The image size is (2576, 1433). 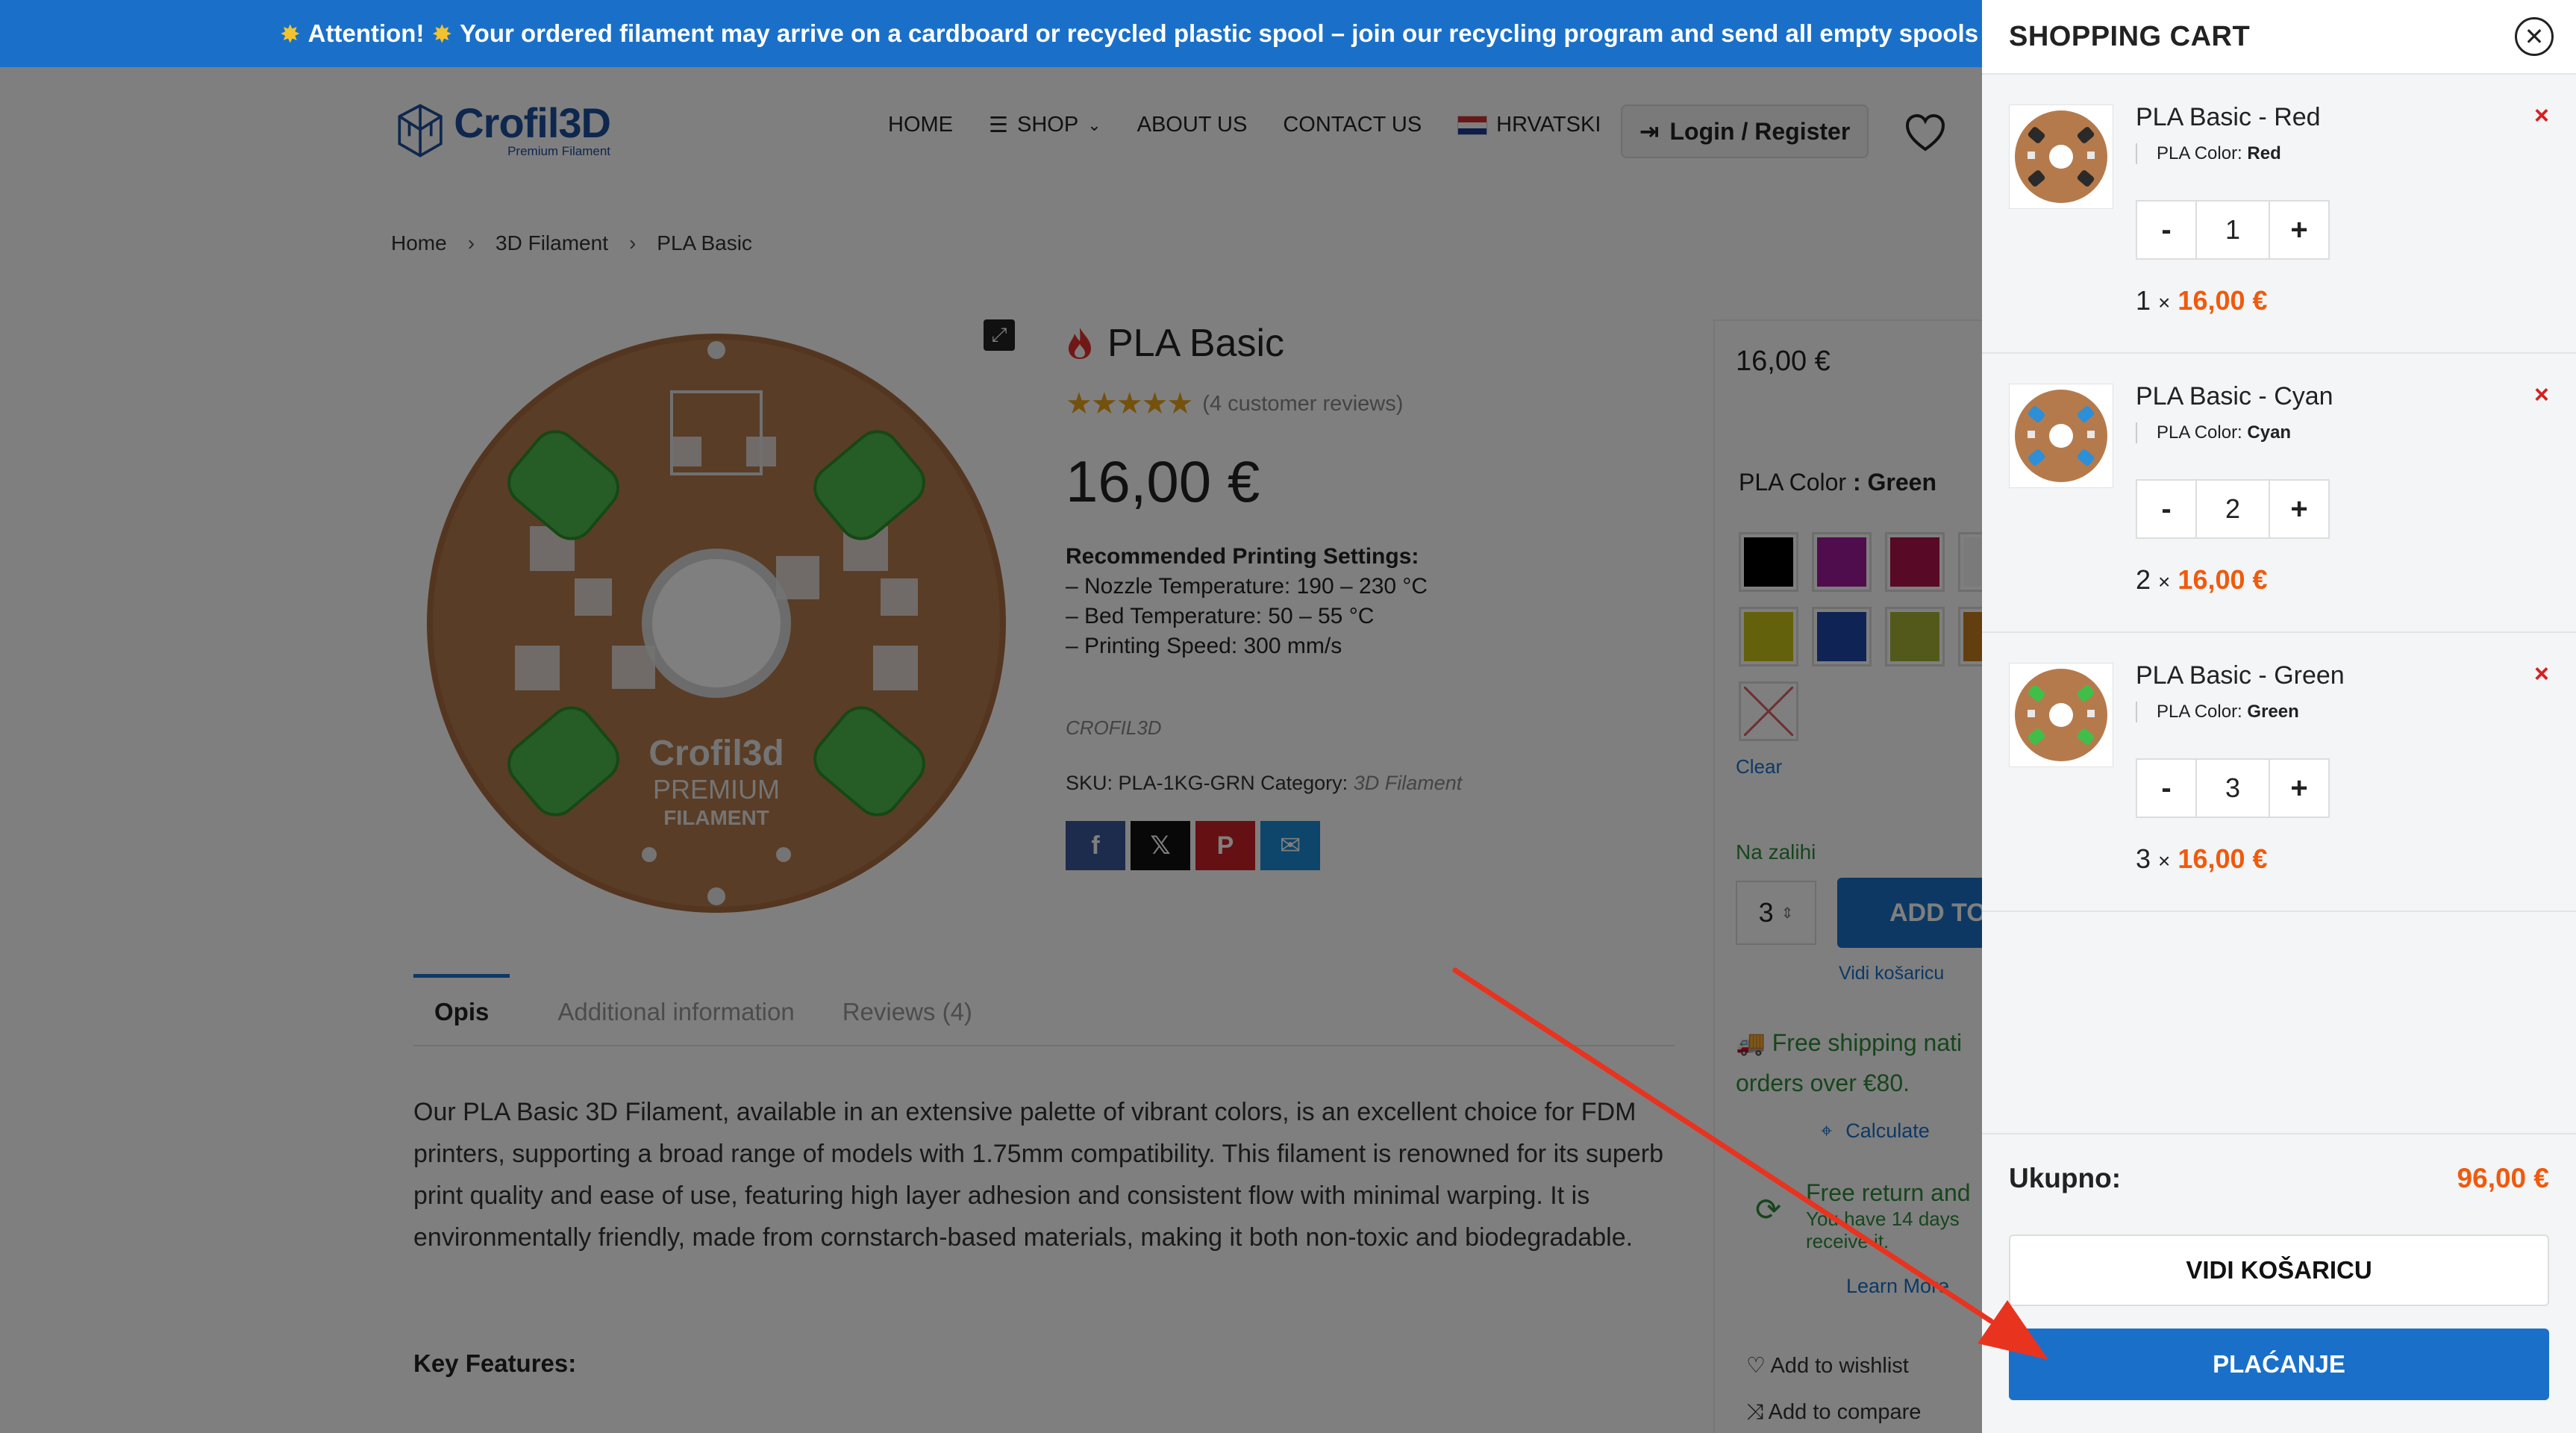 I want to click on item-count: 3, so click(x=2143, y=858).